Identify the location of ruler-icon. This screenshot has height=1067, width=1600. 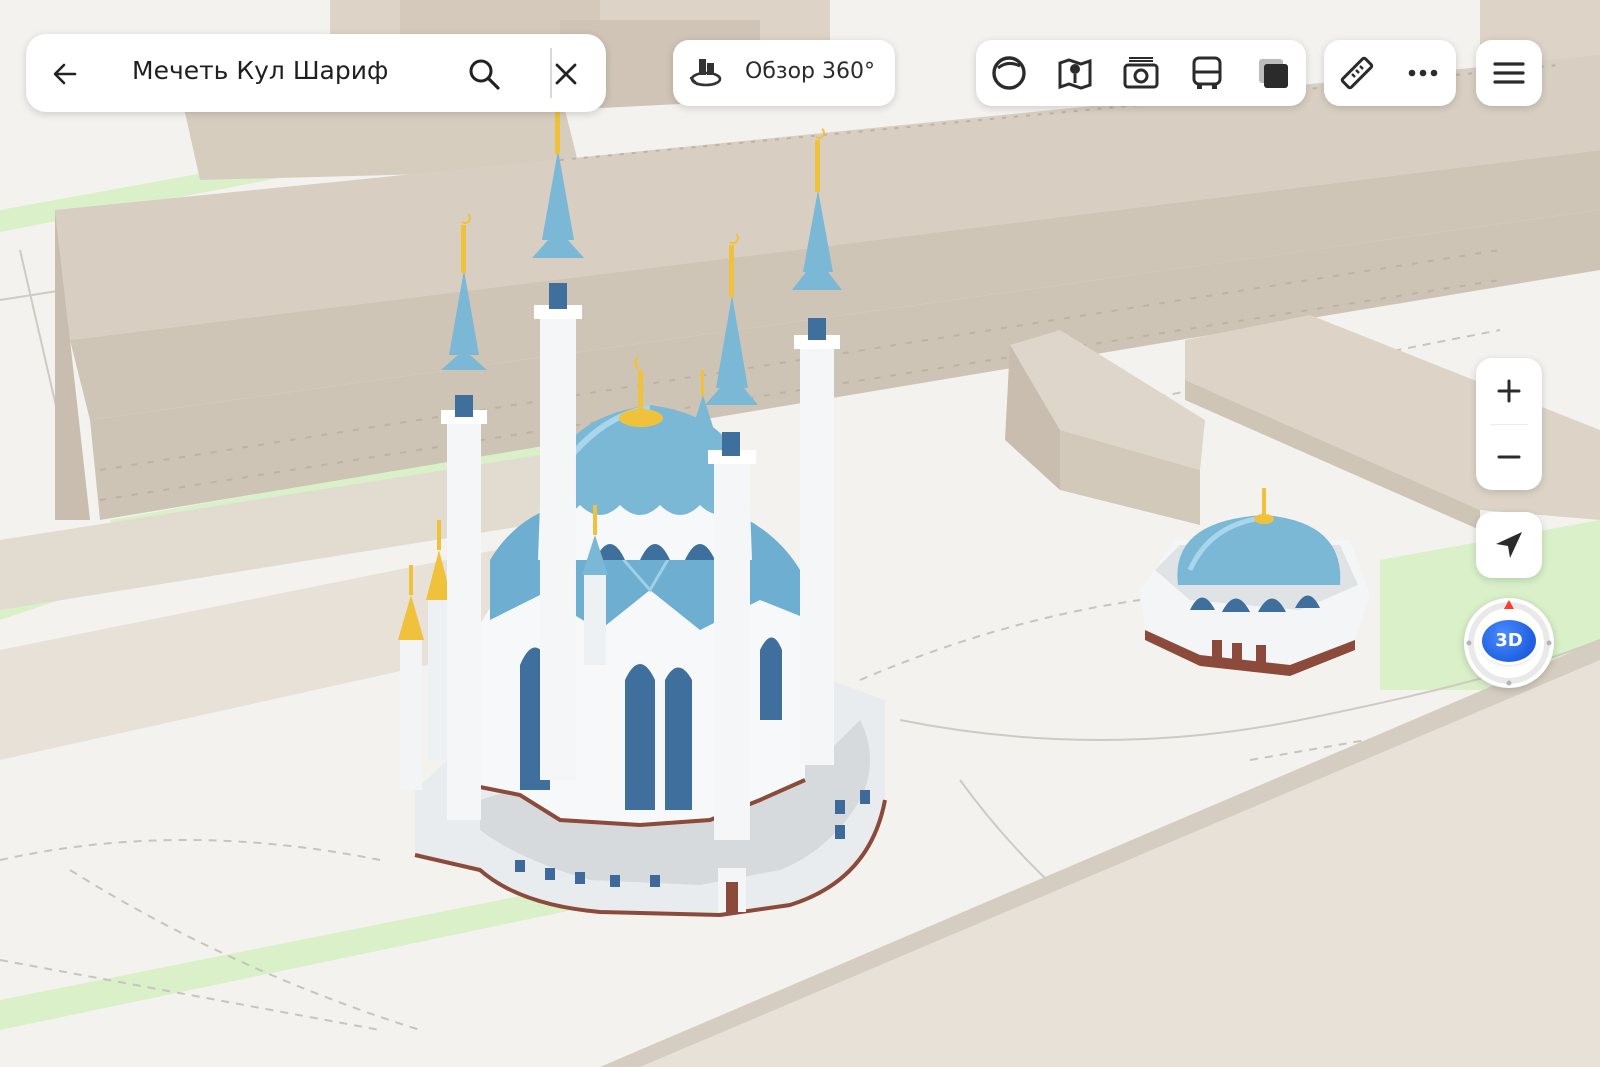
(1357, 73).